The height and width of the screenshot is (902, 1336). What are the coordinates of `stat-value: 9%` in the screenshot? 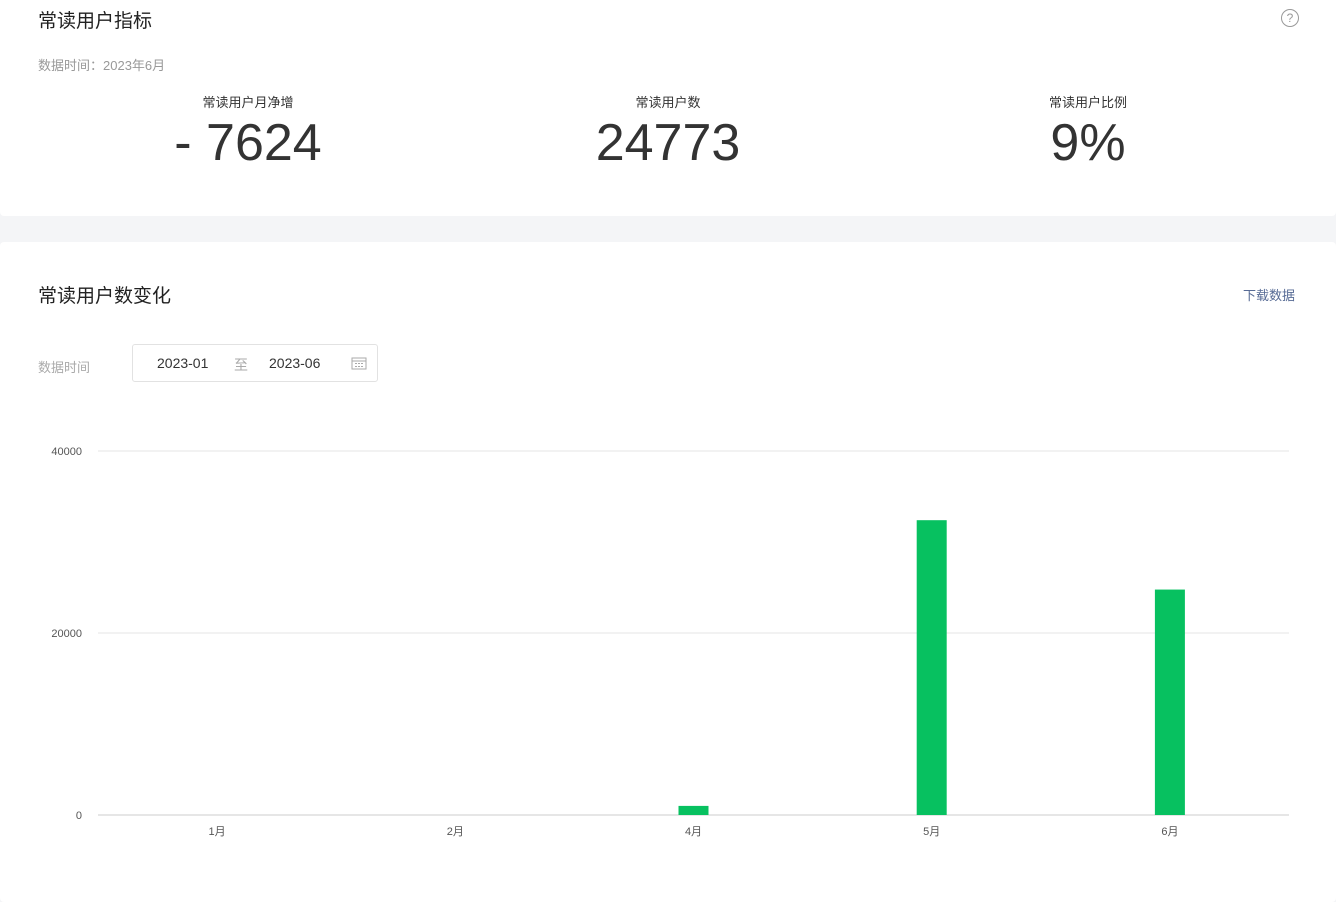 It's located at (1088, 143).